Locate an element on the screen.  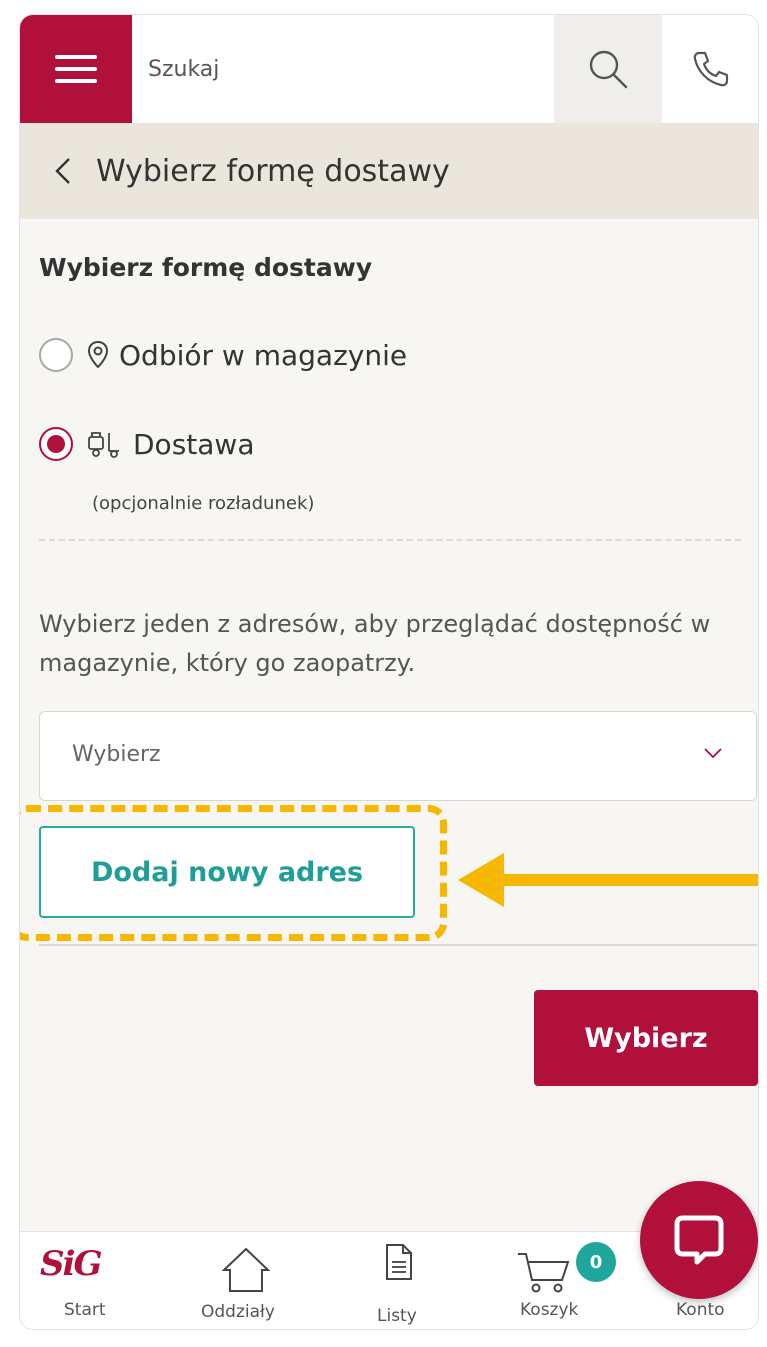
page-header: Wybierz formę dostawy is located at coordinates (389, 171).